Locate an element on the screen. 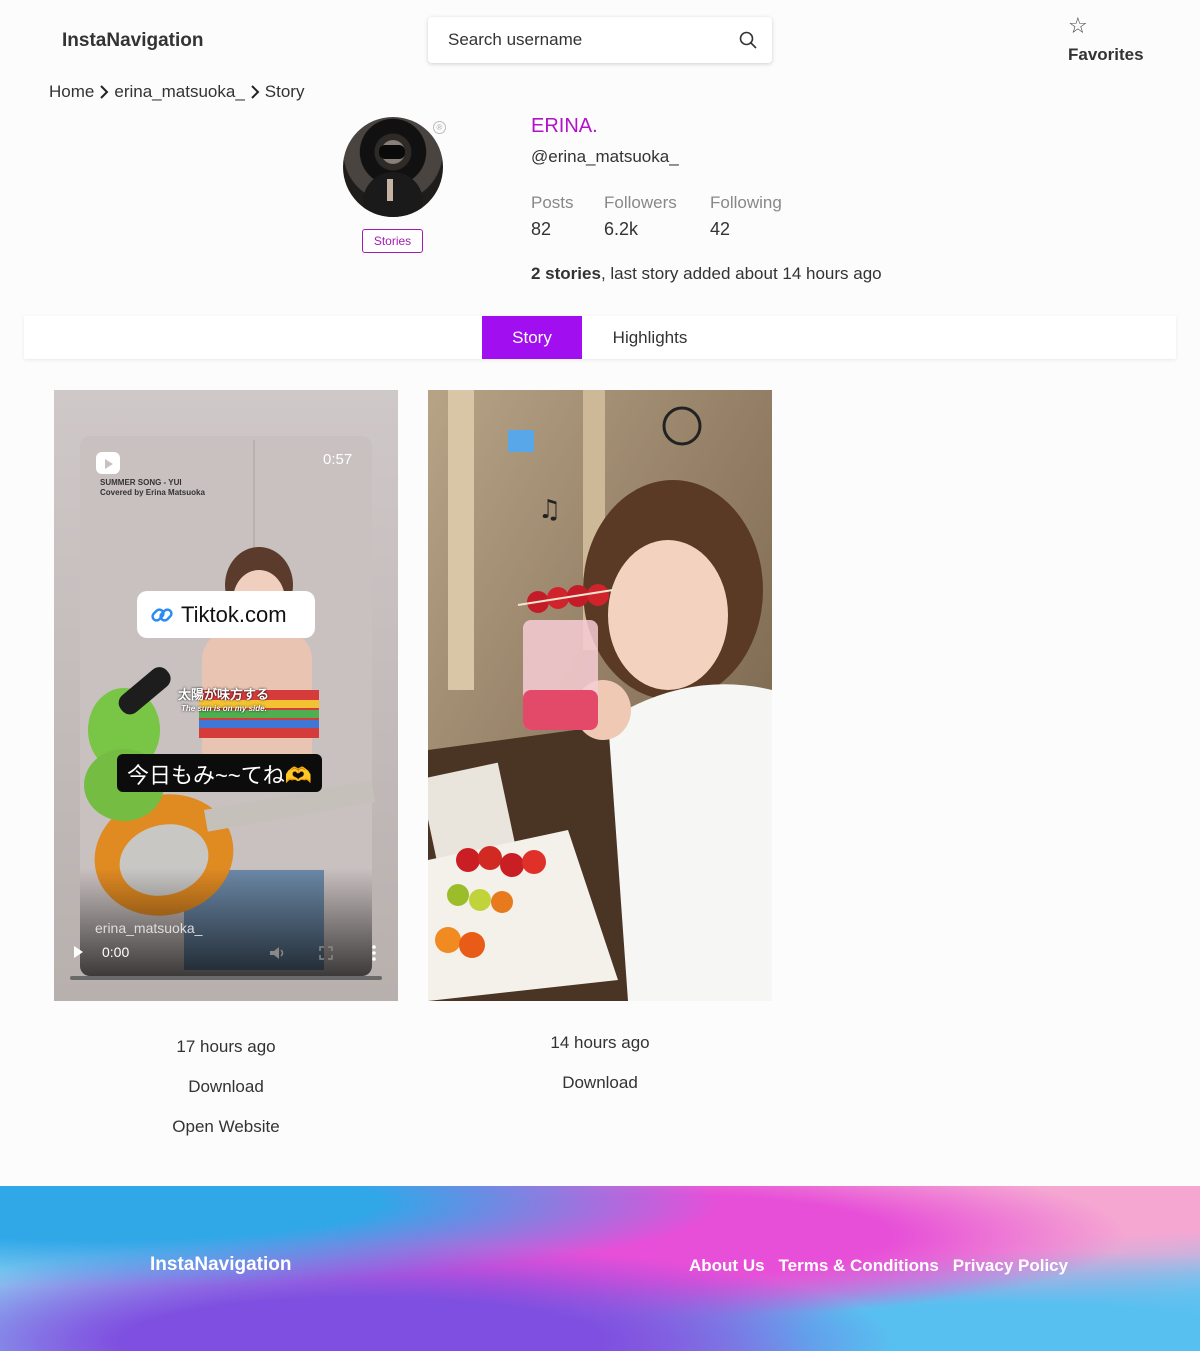 The width and height of the screenshot is (1200, 1351). avatar-figure is located at coordinates (393, 194).